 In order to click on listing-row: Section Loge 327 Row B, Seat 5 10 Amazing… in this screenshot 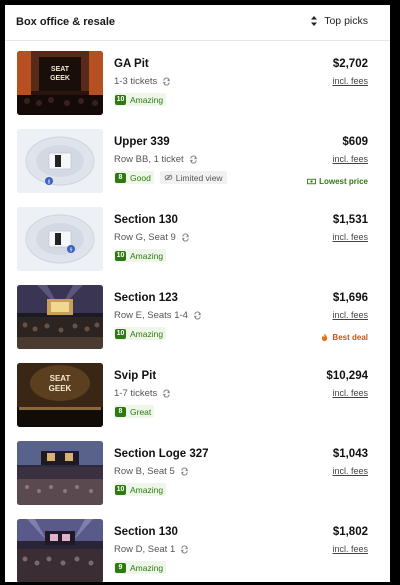, I will do `click(197, 474)`.